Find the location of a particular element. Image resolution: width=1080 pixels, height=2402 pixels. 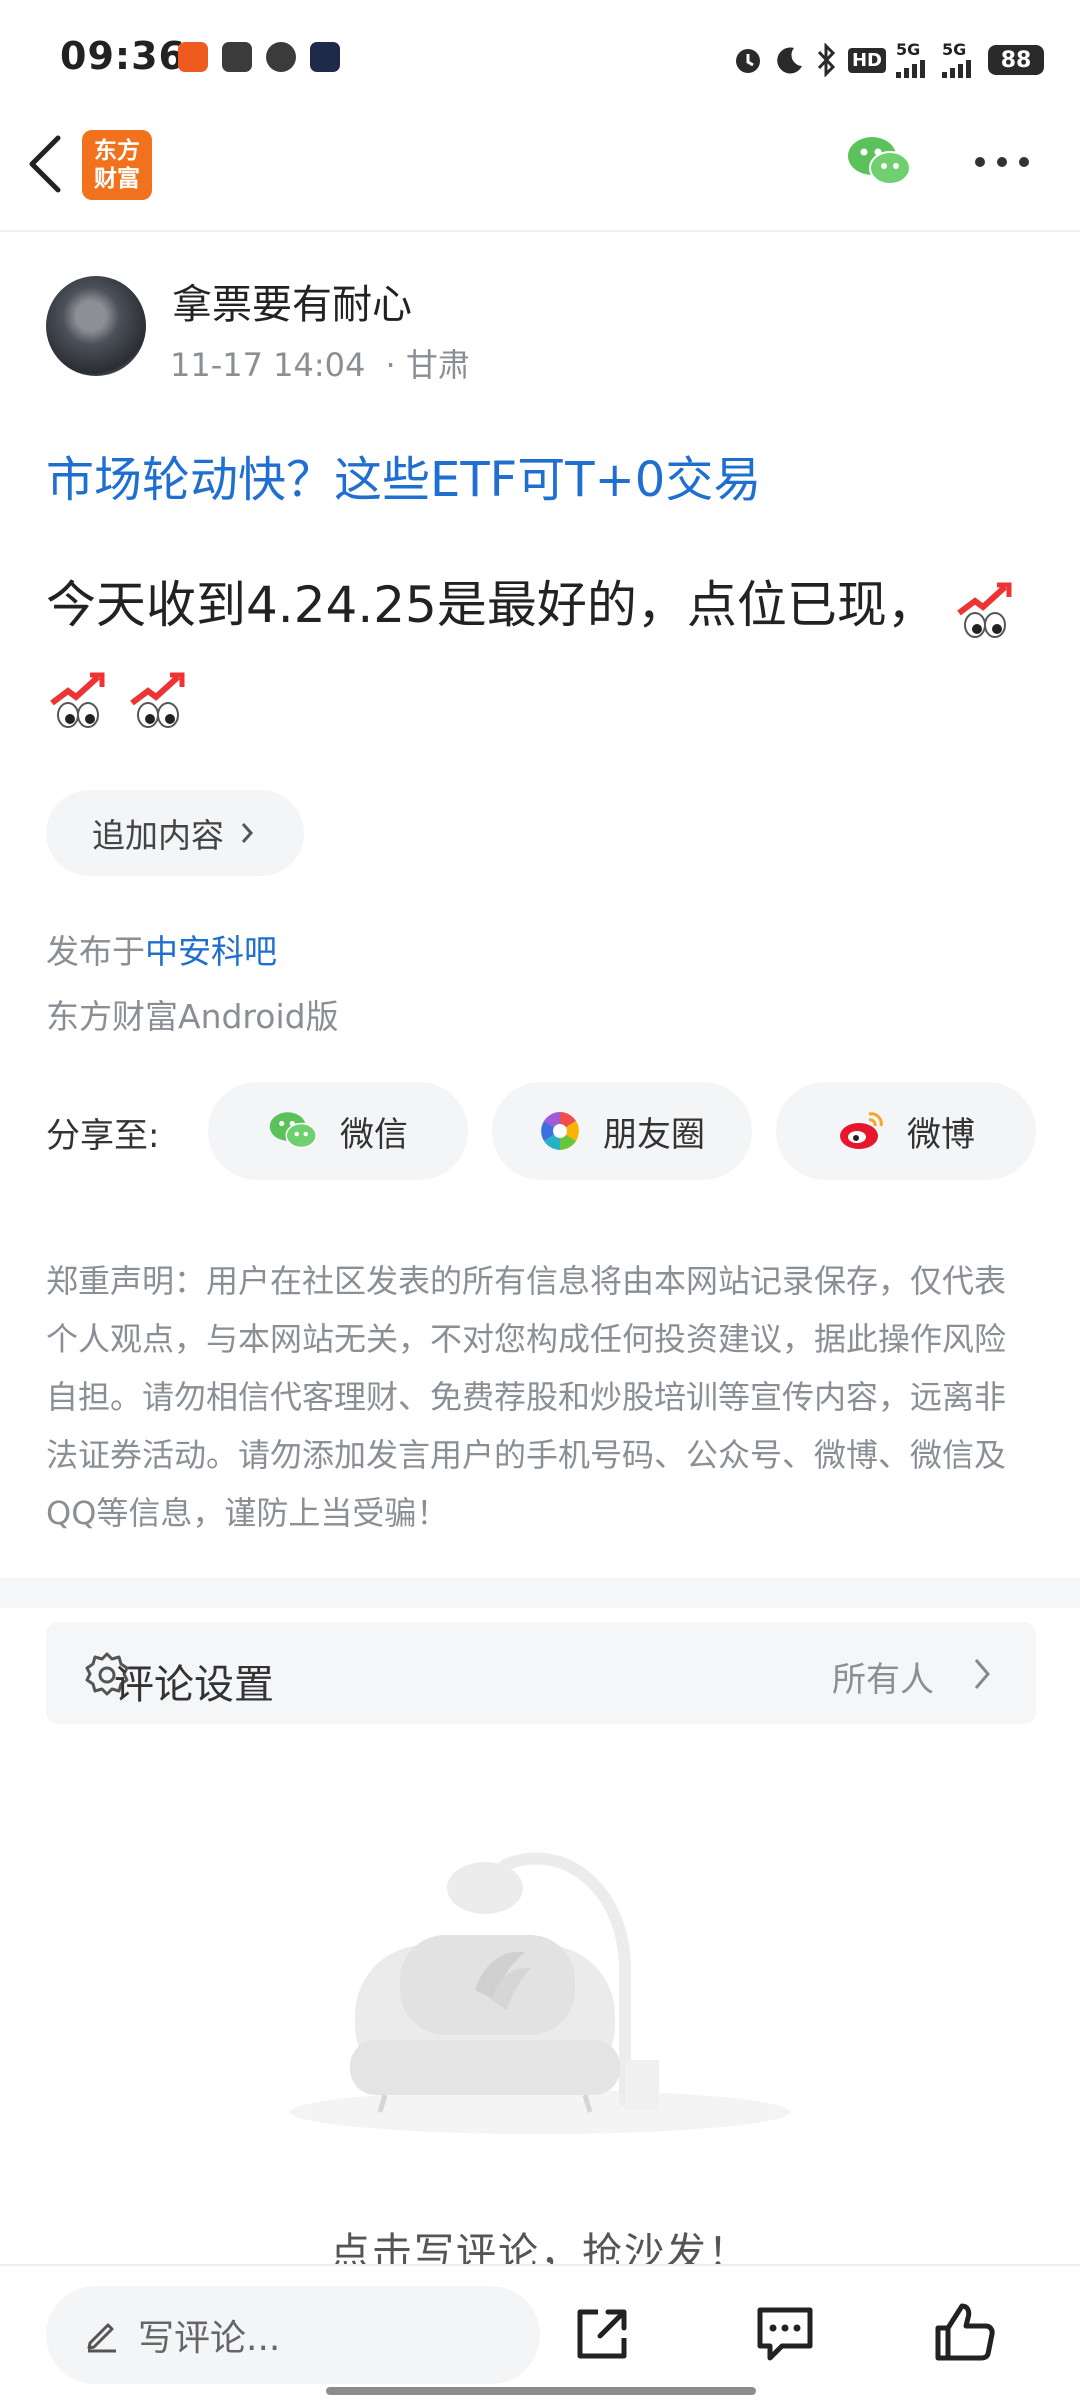

moon-icon is located at coordinates (789, 60).